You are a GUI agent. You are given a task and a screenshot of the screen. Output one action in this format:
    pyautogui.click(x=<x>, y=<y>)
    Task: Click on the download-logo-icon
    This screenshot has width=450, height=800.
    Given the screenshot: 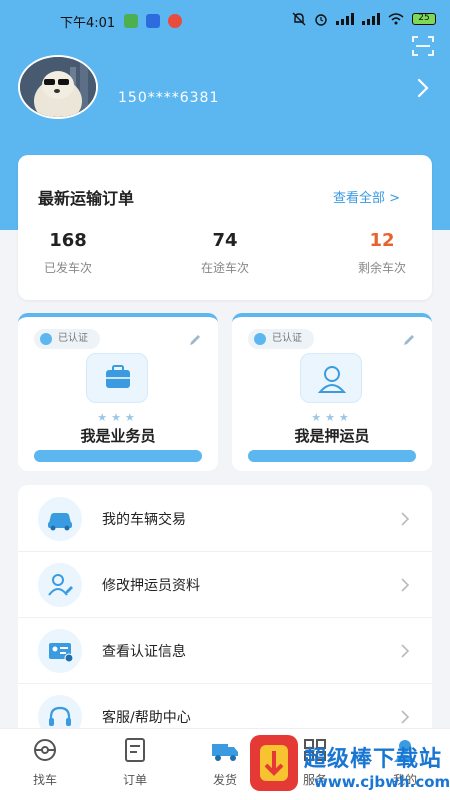 What is the action you would take?
    pyautogui.click(x=274, y=763)
    